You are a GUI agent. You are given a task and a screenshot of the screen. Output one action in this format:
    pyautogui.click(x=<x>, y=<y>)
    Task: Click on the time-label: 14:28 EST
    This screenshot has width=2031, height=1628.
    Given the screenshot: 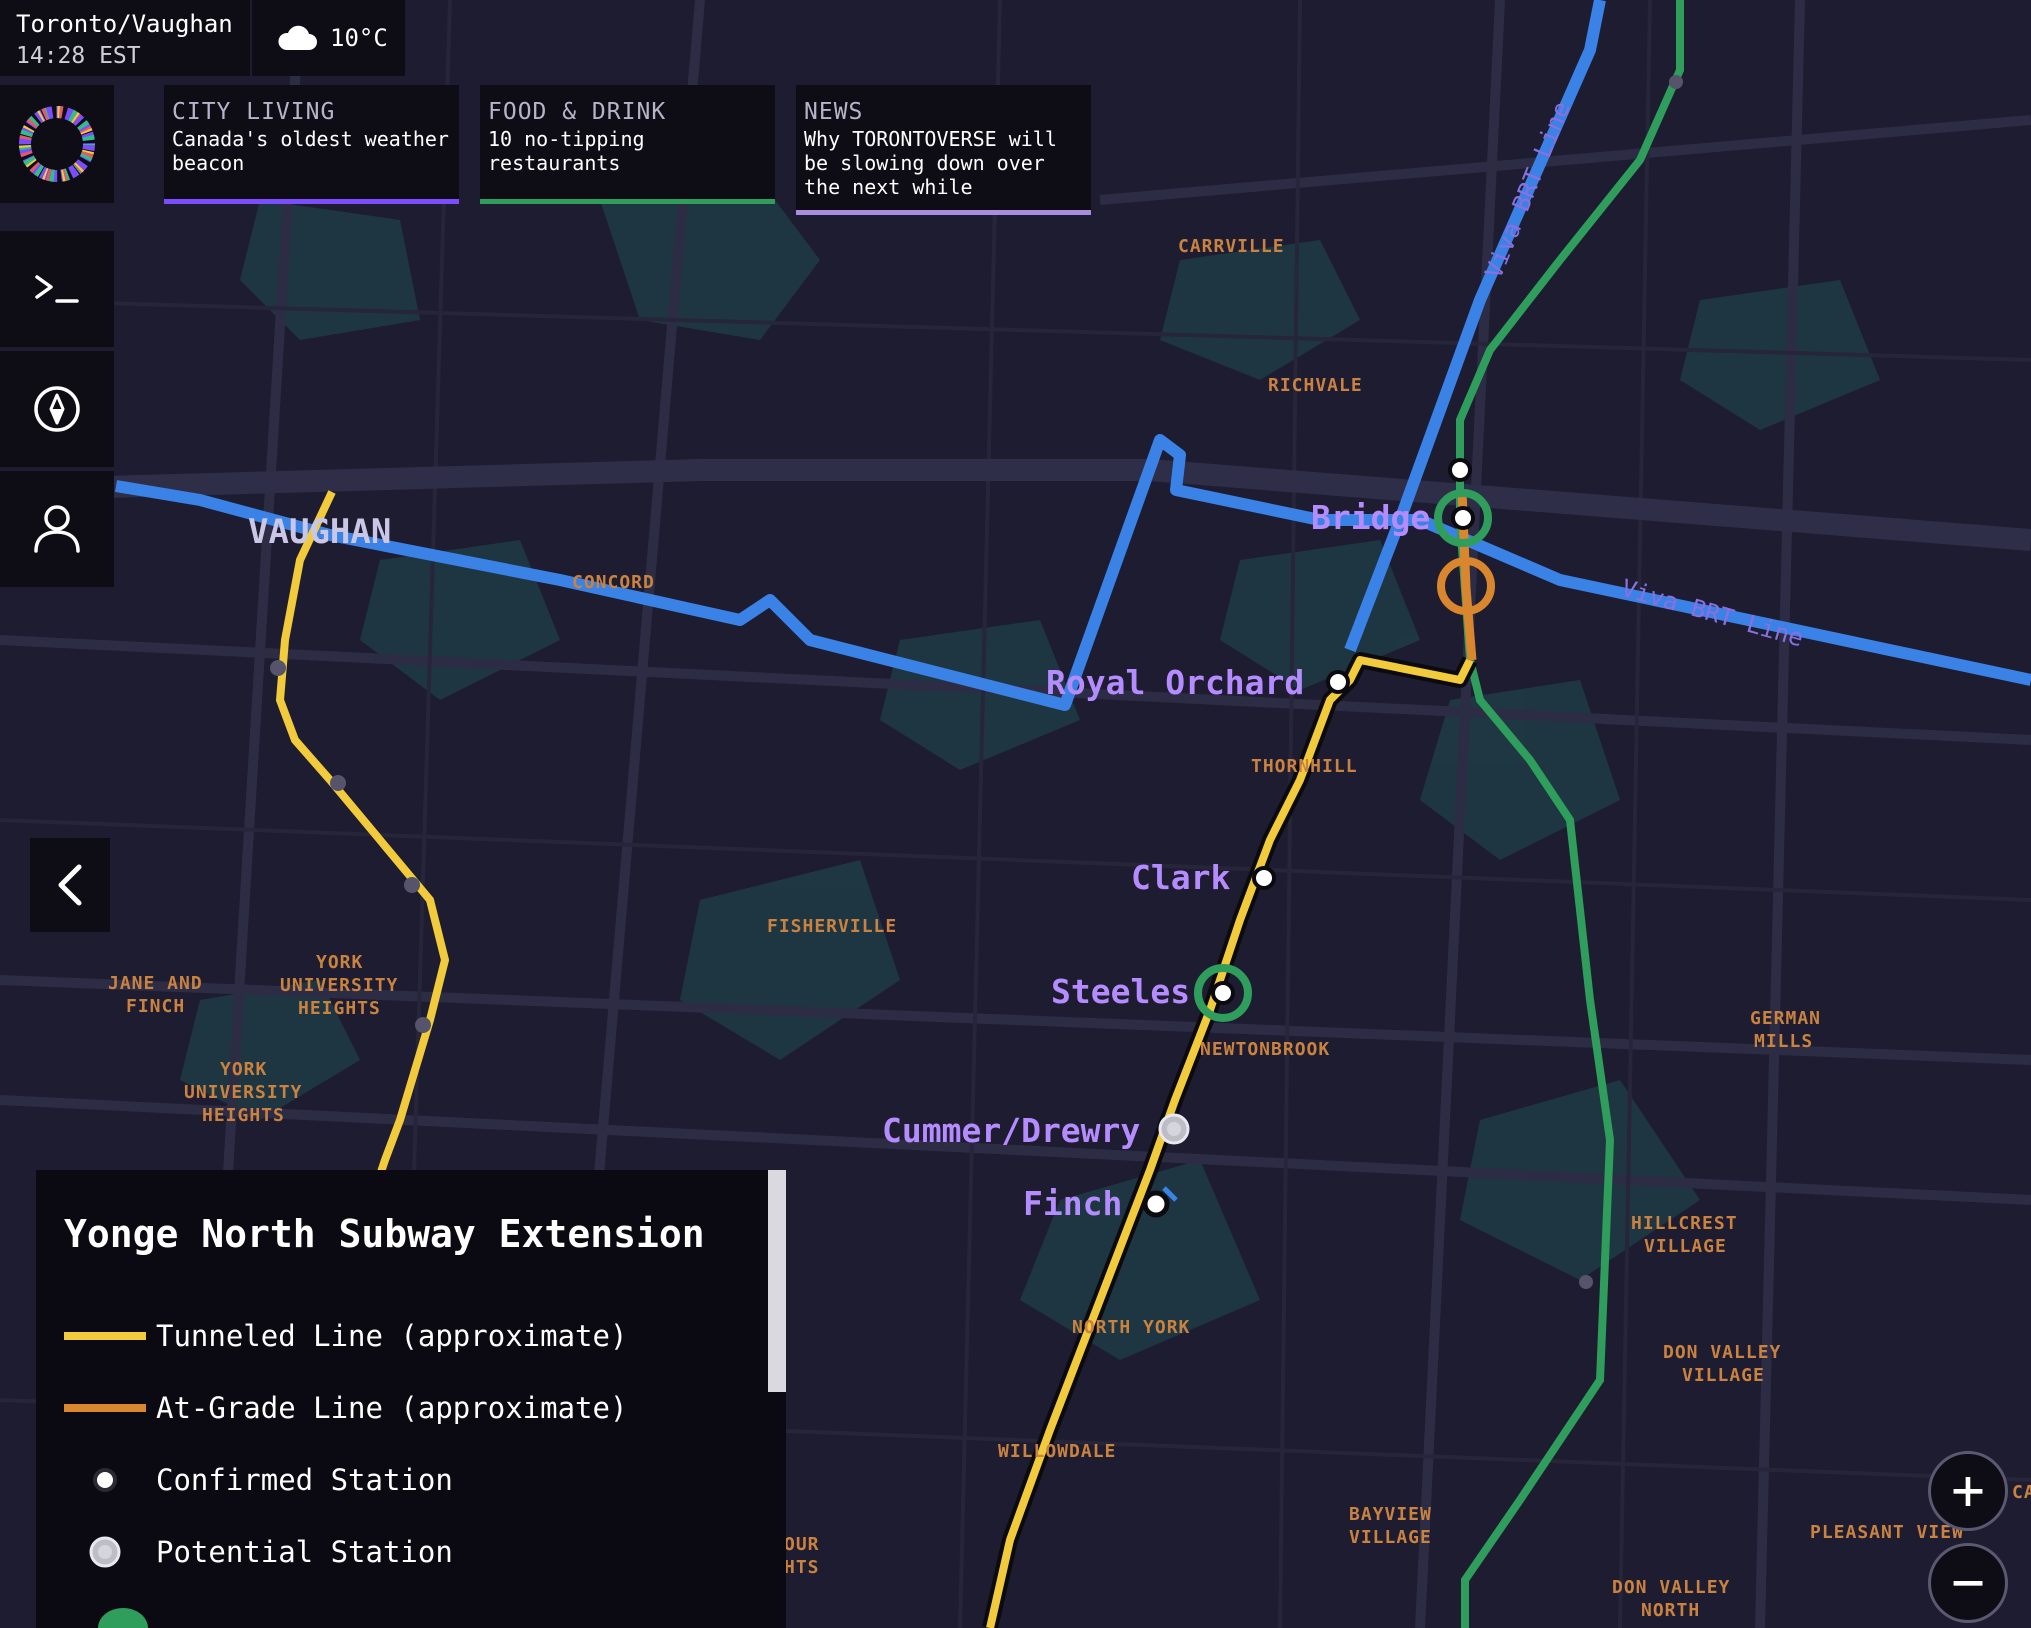 What is the action you would take?
    pyautogui.click(x=78, y=56)
    